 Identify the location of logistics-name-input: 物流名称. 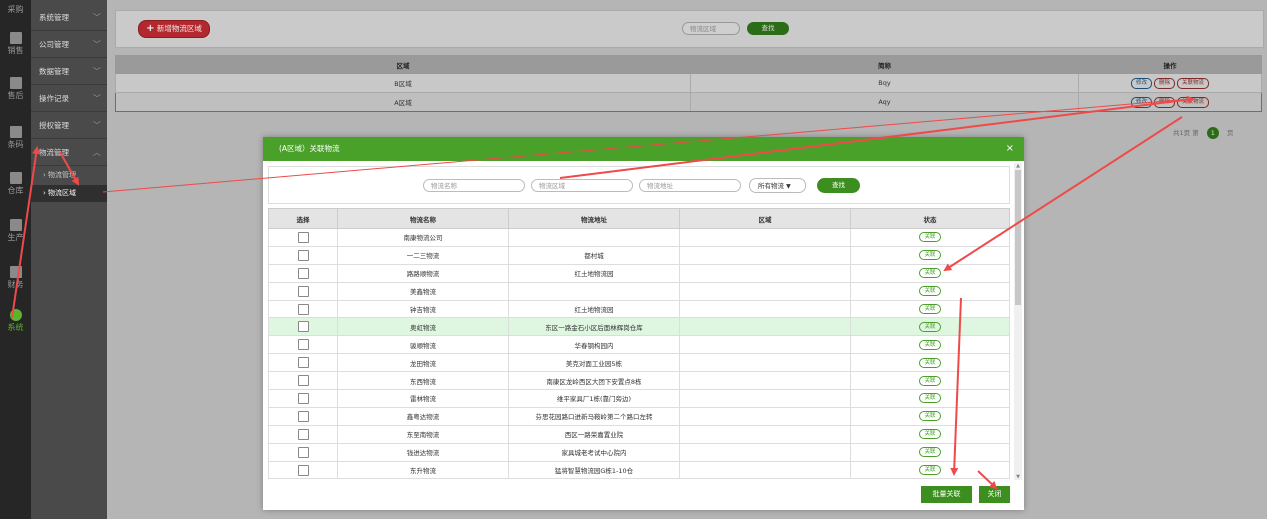
(474, 185).